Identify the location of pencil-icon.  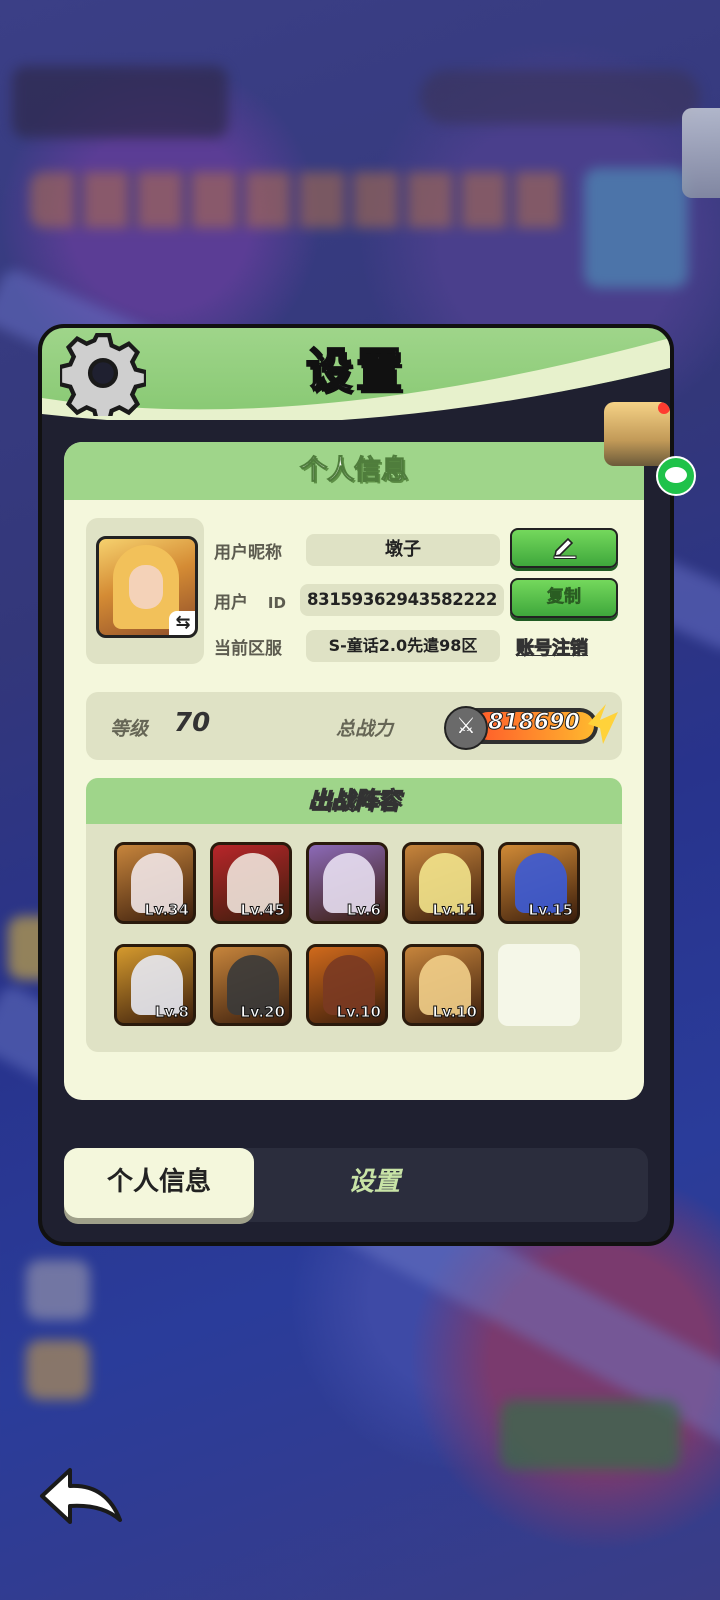
(565, 548).